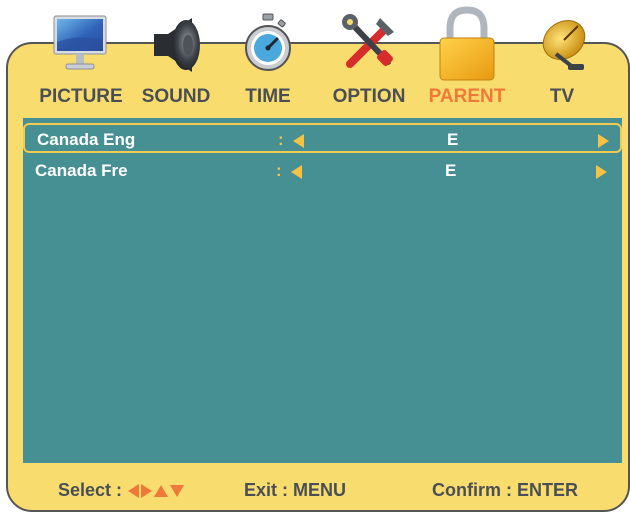  Describe the element at coordinates (467, 44) in the screenshot. I see `padlock-icon` at that location.